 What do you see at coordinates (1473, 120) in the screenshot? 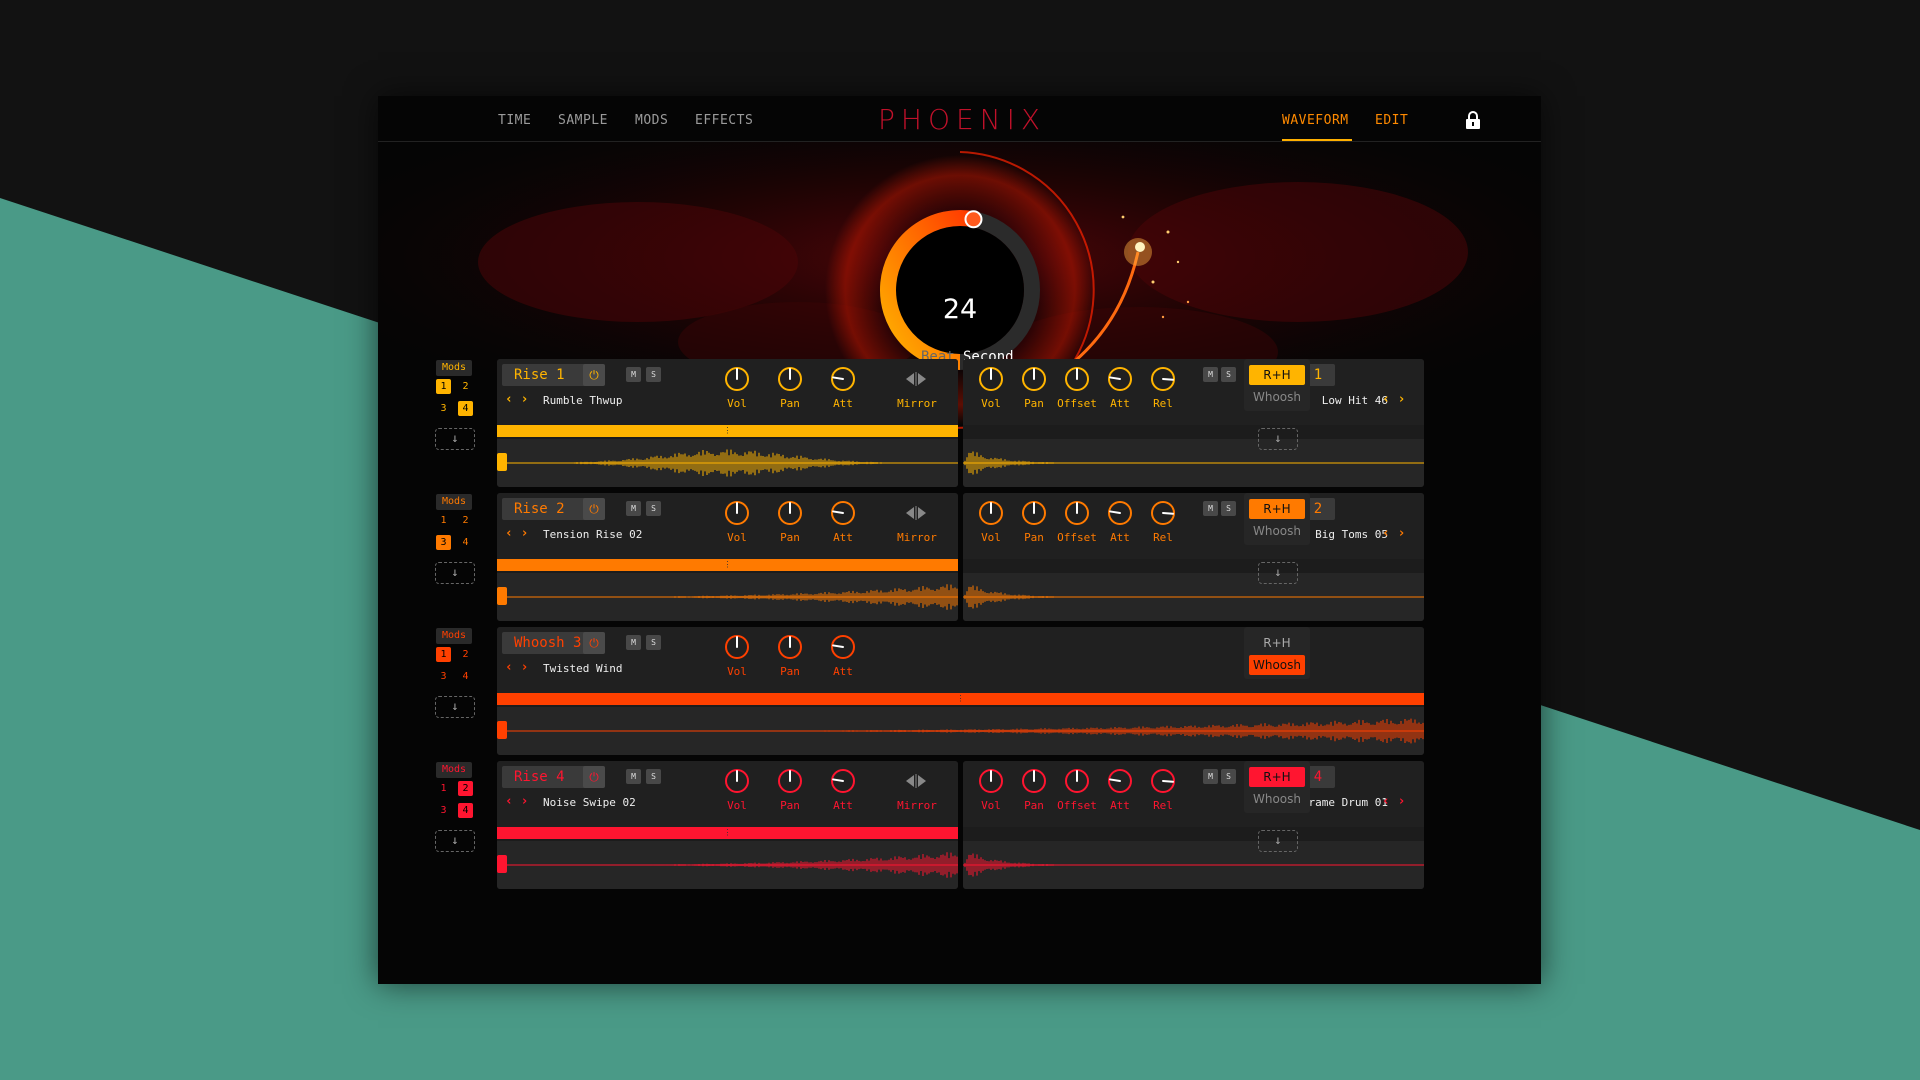
I see `lock-icon` at bounding box center [1473, 120].